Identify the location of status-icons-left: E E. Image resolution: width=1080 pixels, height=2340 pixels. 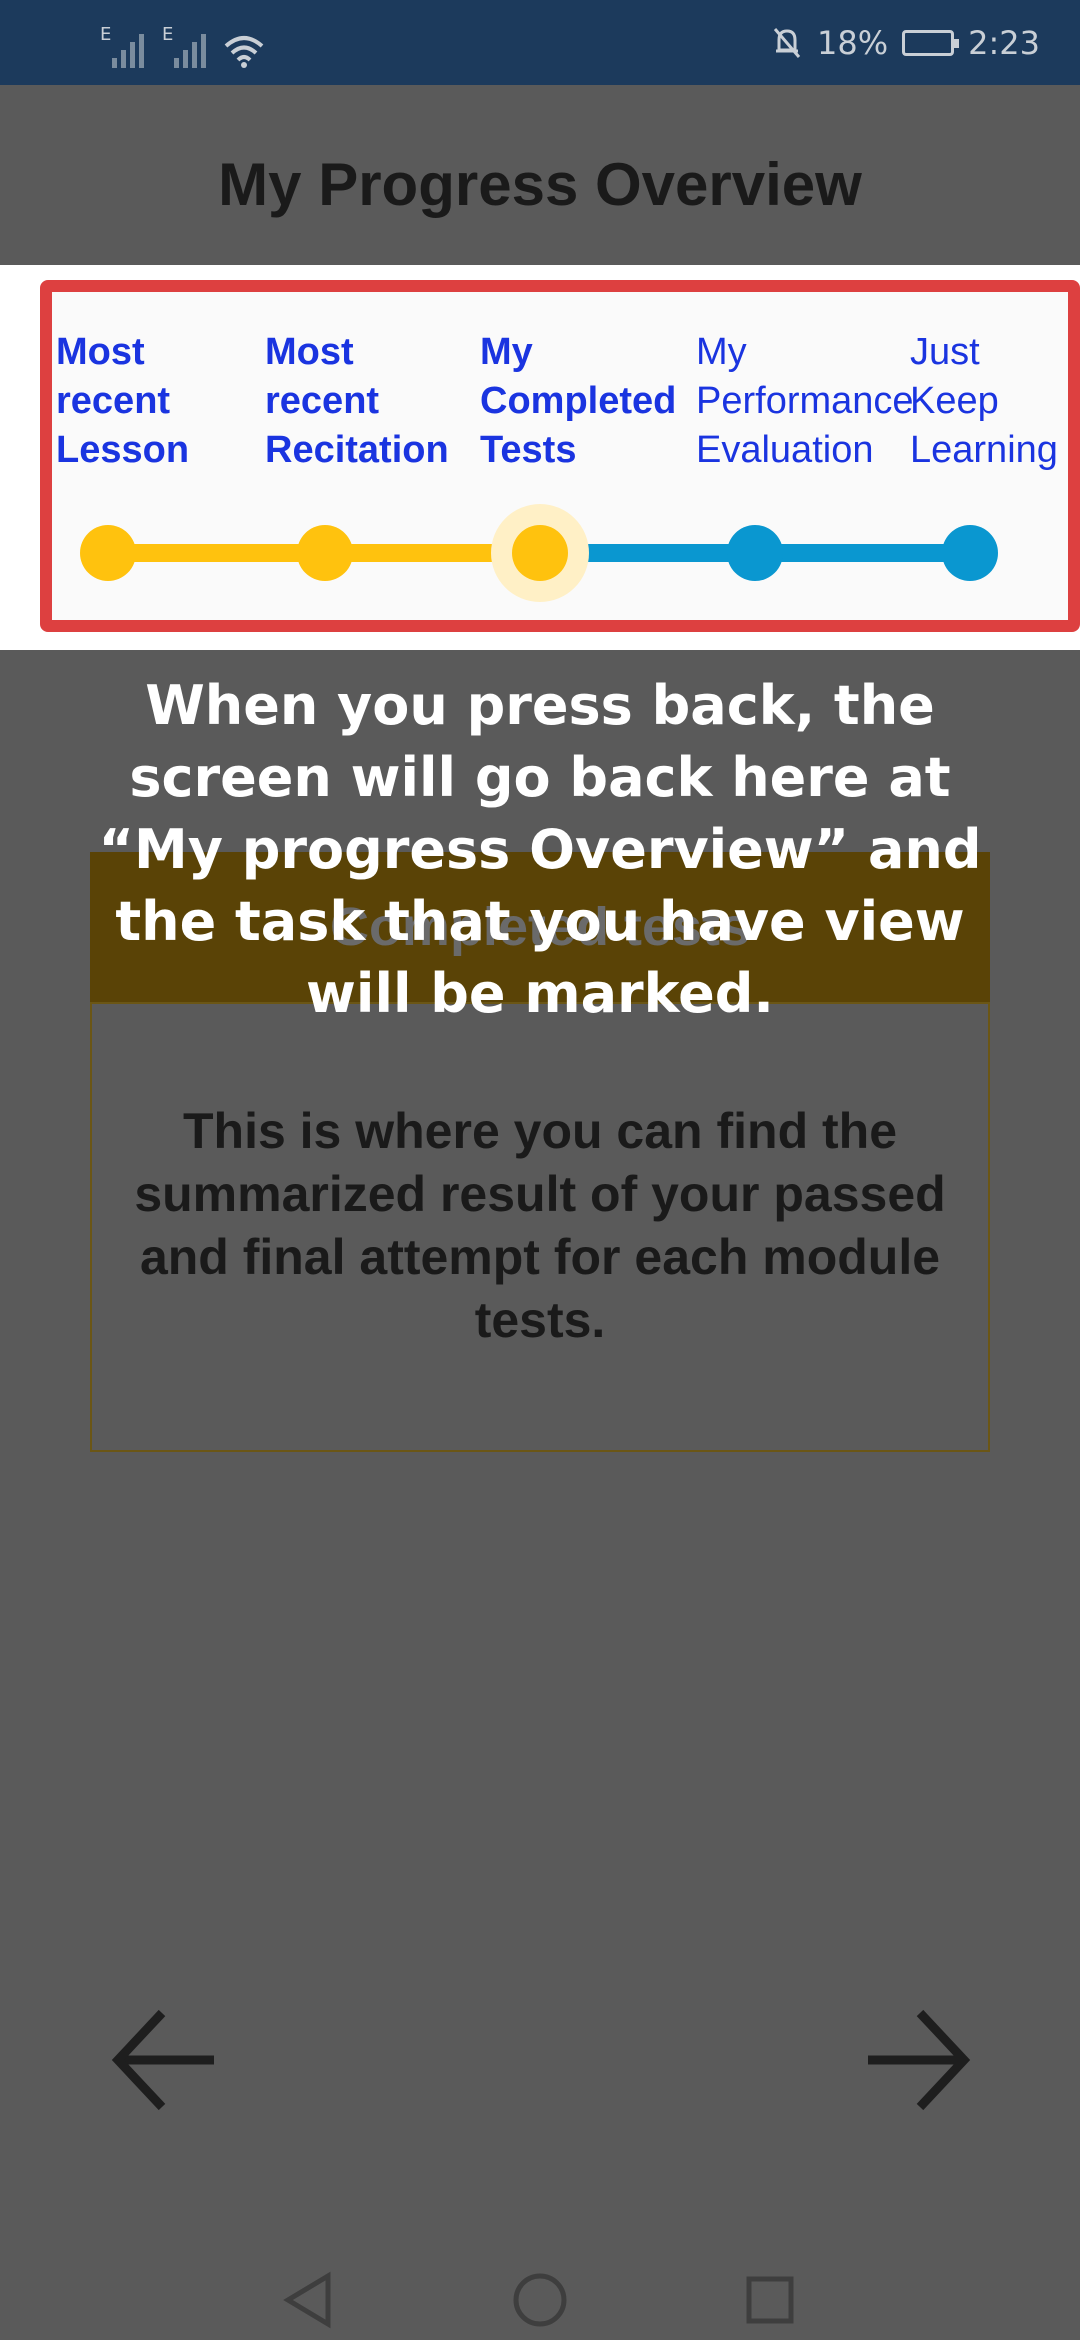
(182, 43).